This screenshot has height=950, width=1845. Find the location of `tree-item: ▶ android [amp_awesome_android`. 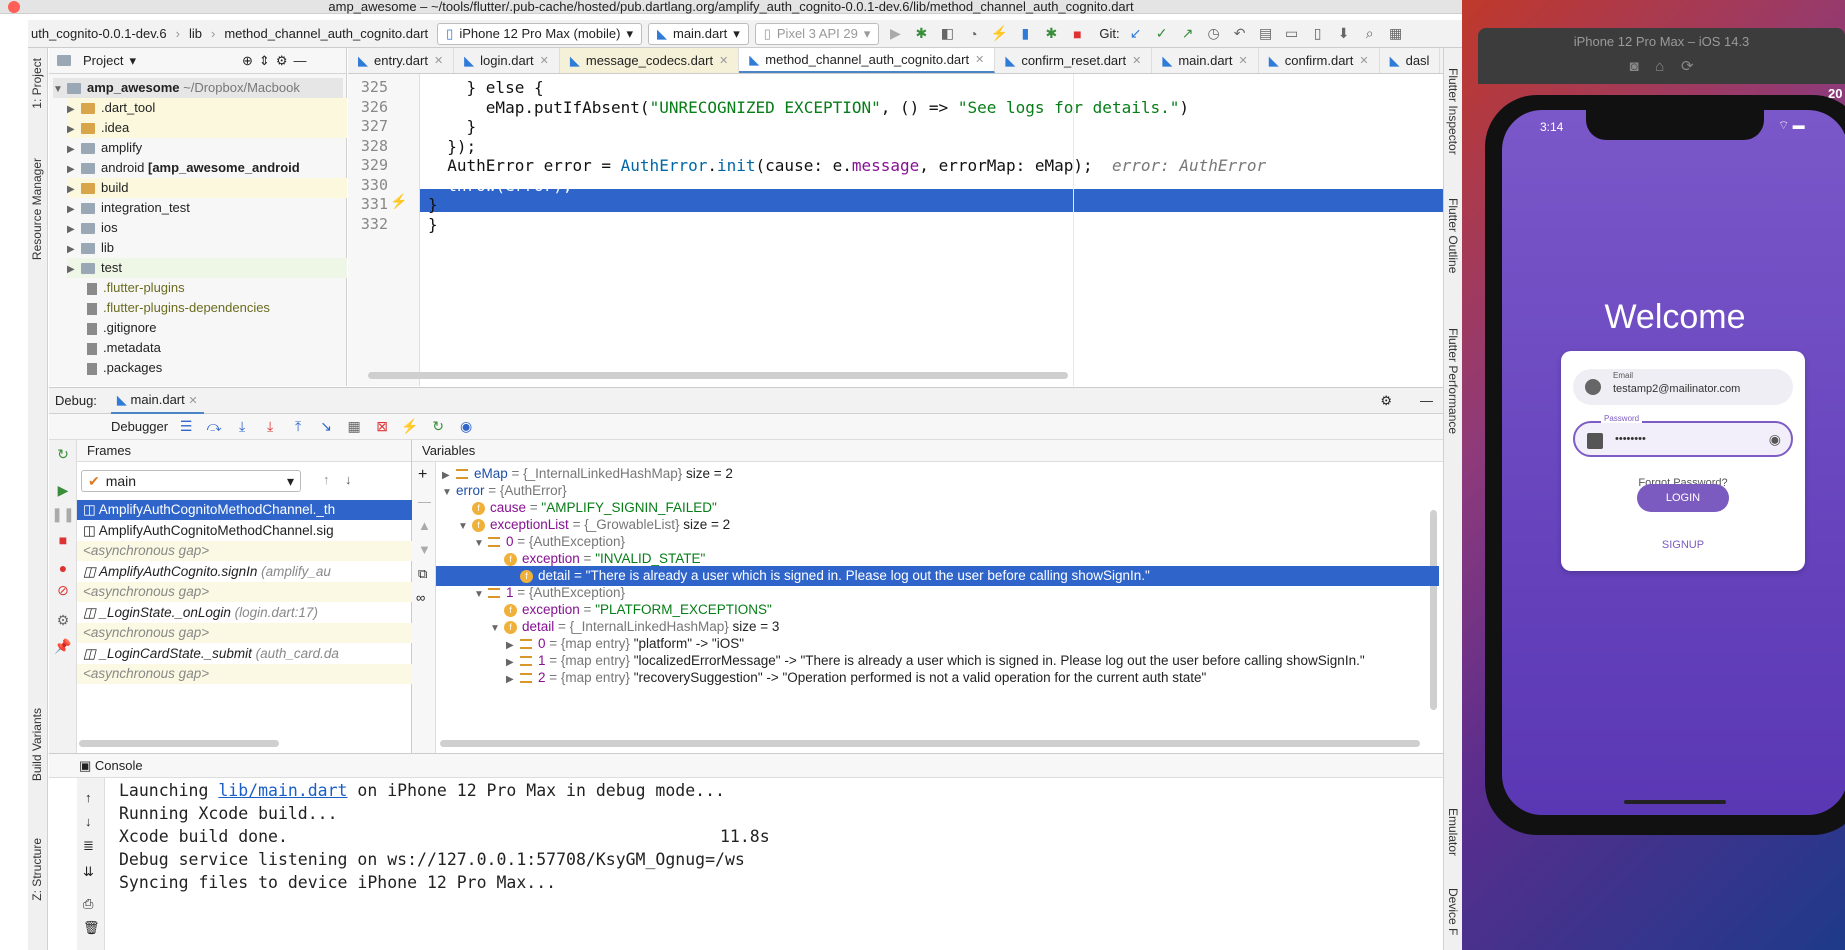

tree-item: ▶ android [amp_awesome_android is located at coordinates (207, 168).